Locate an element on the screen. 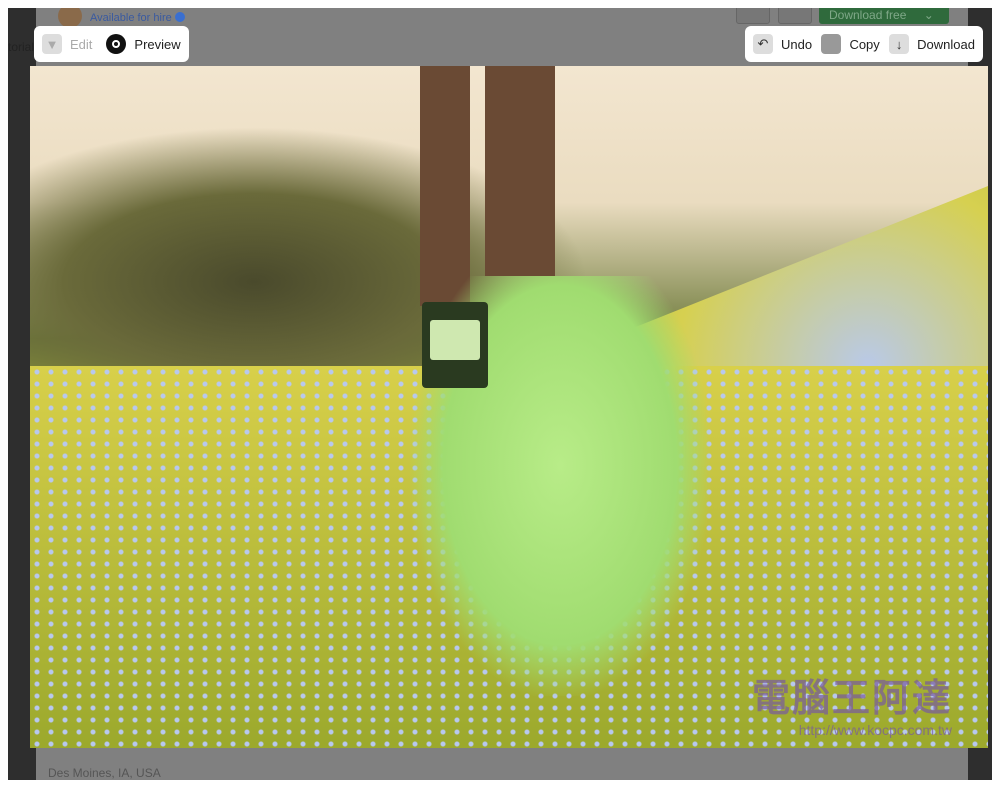  watermark: 電腦王阿達 http://www.kocpc.com.tw is located at coordinates (852, 702).